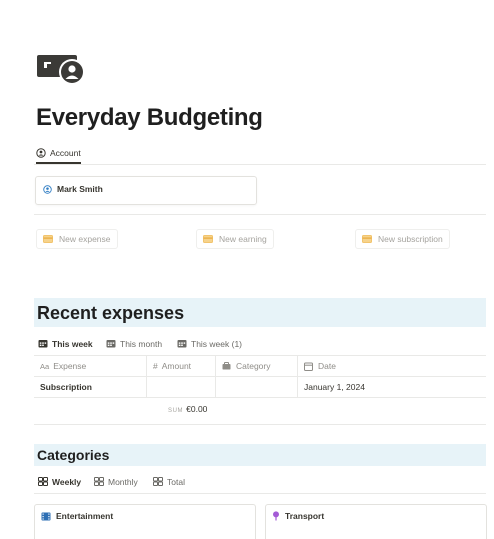 This screenshot has width=494, height=539. Describe the element at coordinates (155, 366) in the screenshot. I see `number-type-icon: #` at that location.